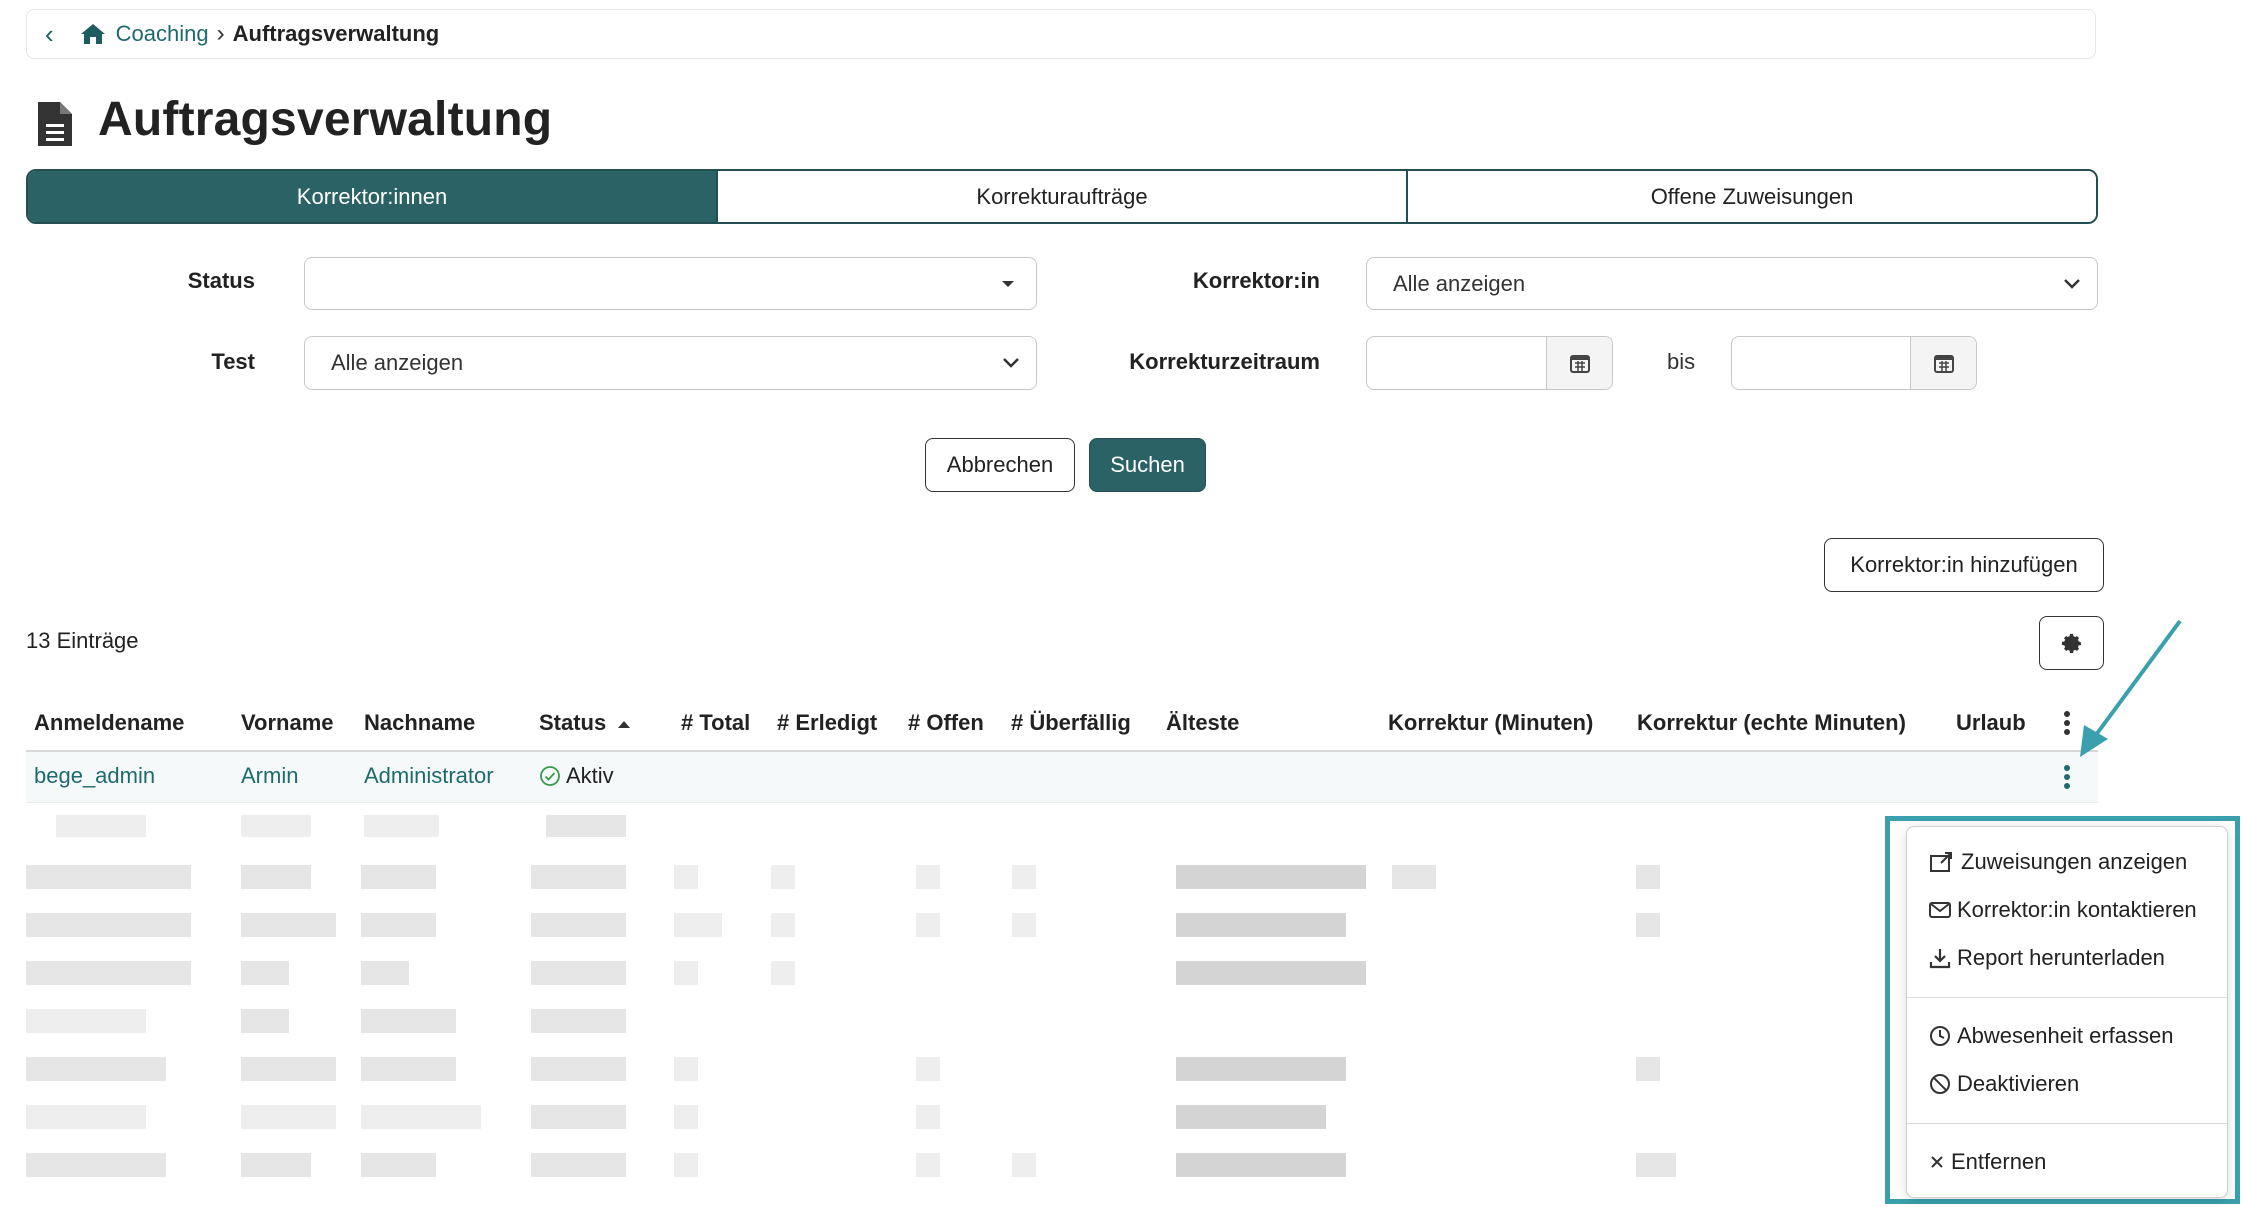 Image resolution: width=2246 pixels, height=1207 pixels. Describe the element at coordinates (1008, 283) in the screenshot. I see `caret-down-icon` at that location.